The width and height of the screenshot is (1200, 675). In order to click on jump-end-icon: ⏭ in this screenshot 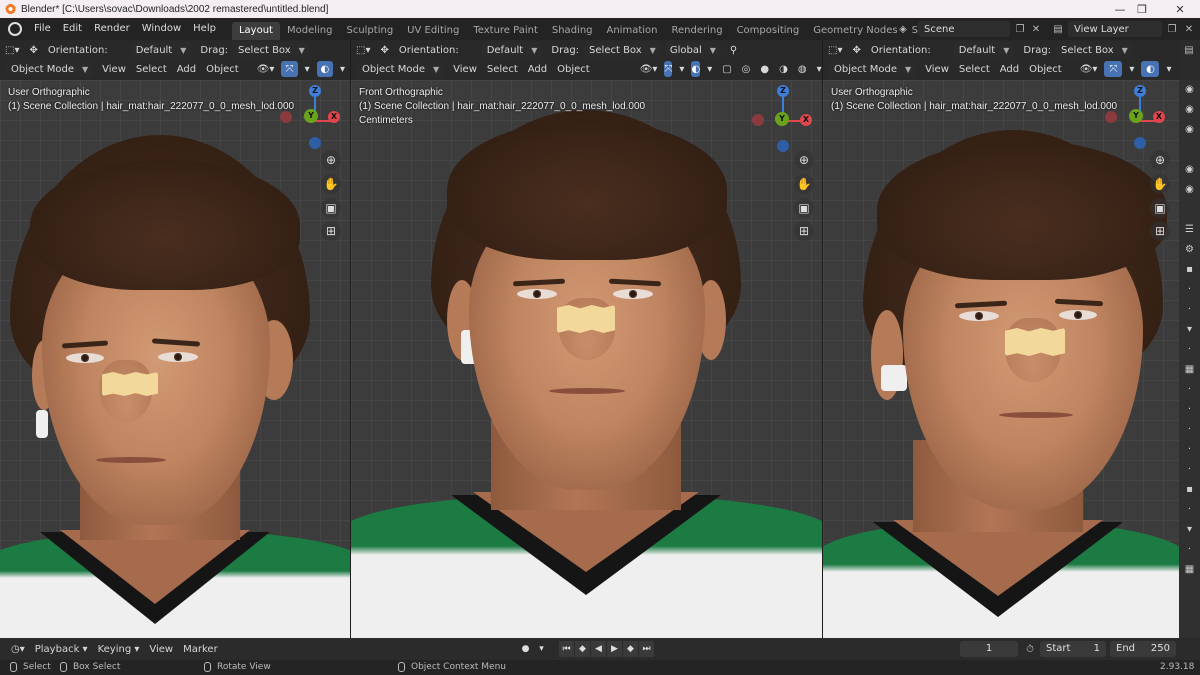, I will do `click(646, 649)`.